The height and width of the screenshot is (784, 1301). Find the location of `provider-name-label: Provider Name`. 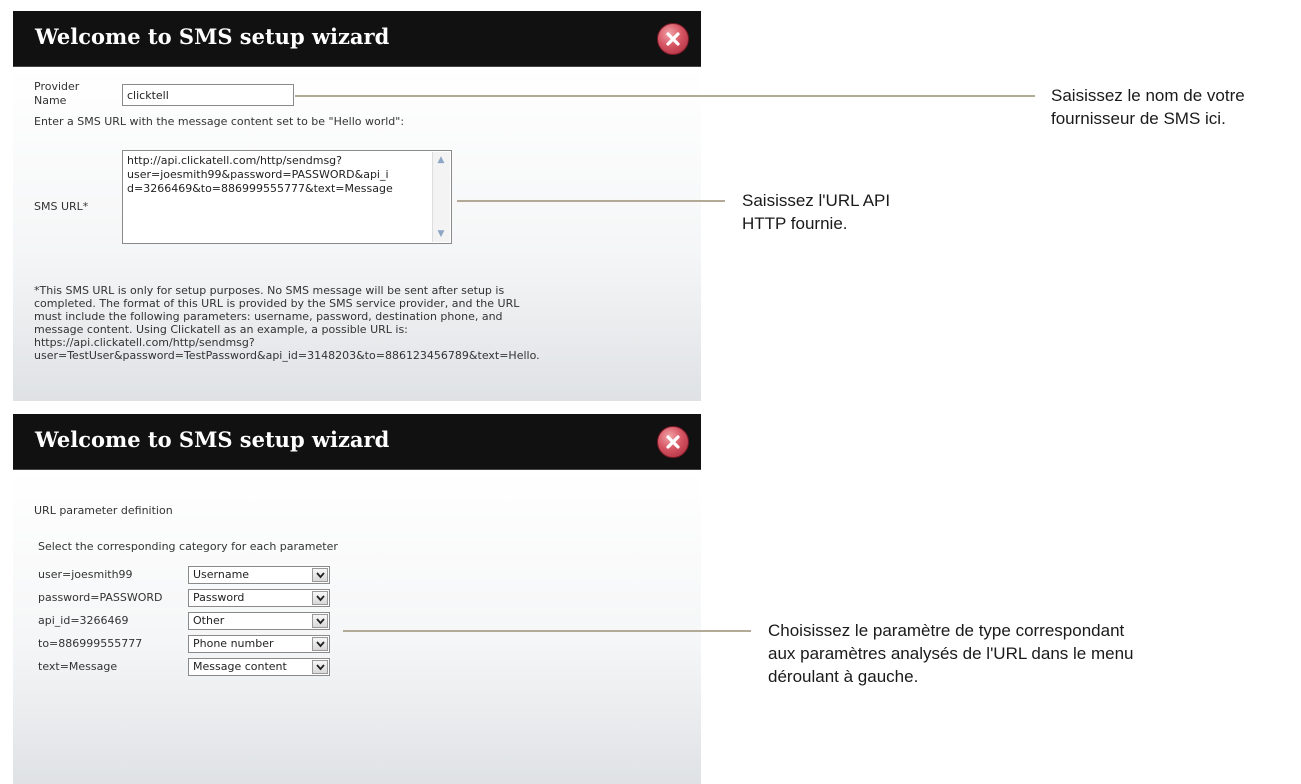

provider-name-label: Provider Name is located at coordinates (57, 93).